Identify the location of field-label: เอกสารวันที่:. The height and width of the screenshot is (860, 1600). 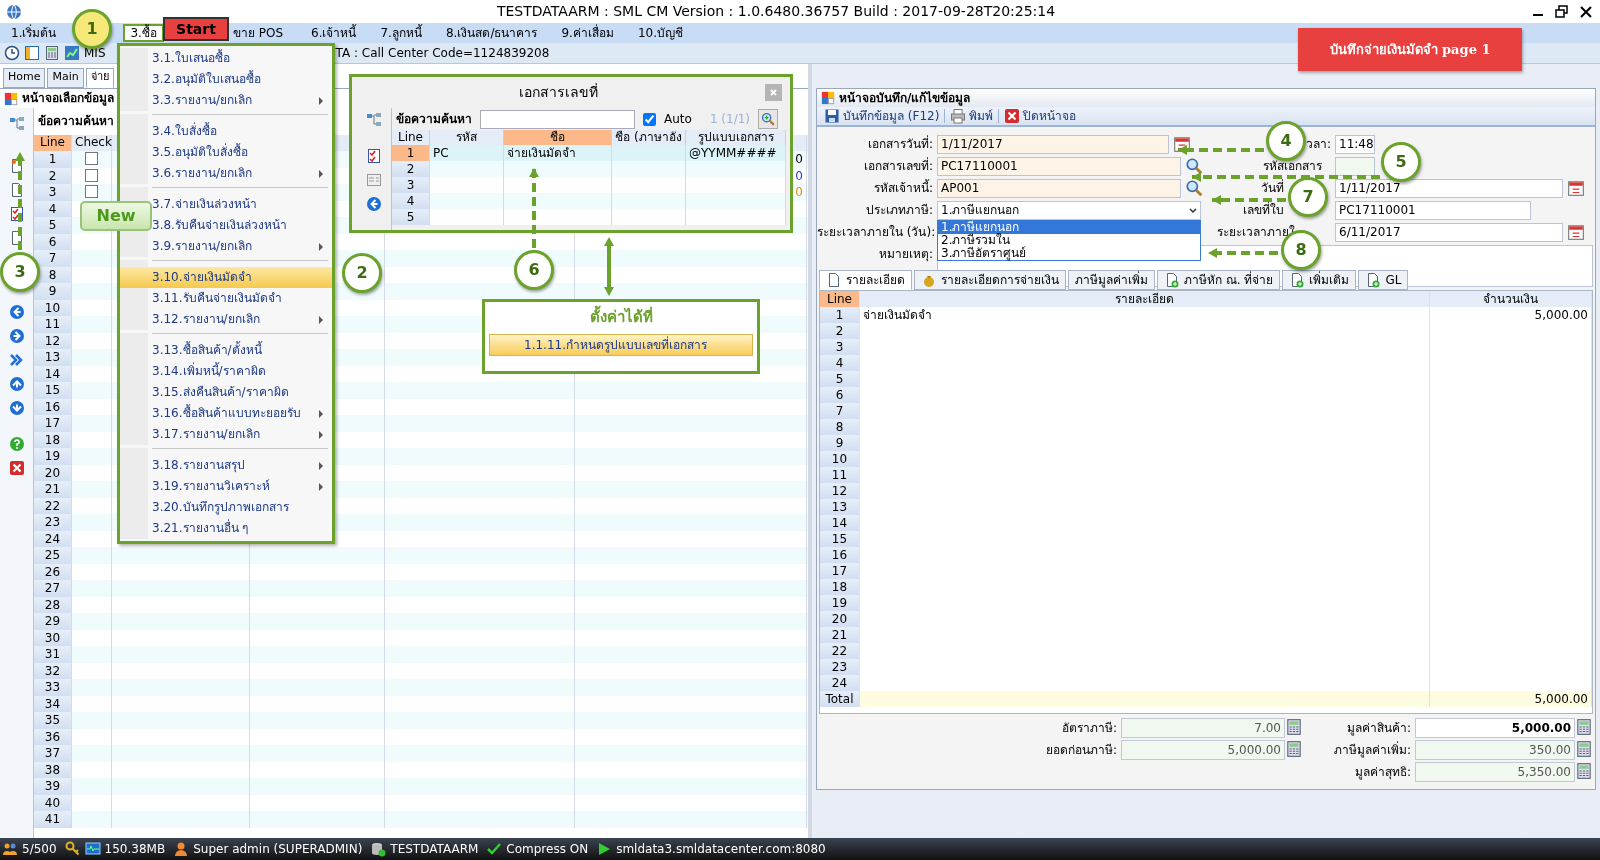
(900, 144).